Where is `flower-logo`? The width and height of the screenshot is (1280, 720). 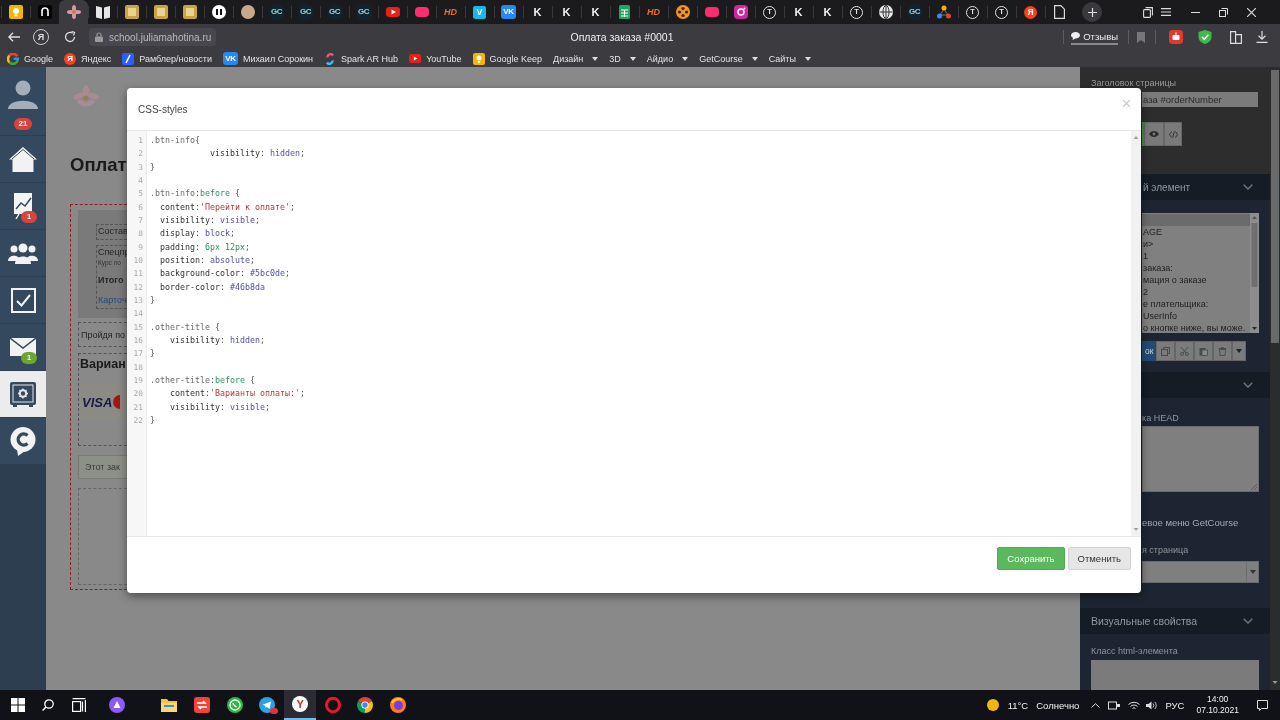 flower-logo is located at coordinates (86, 97).